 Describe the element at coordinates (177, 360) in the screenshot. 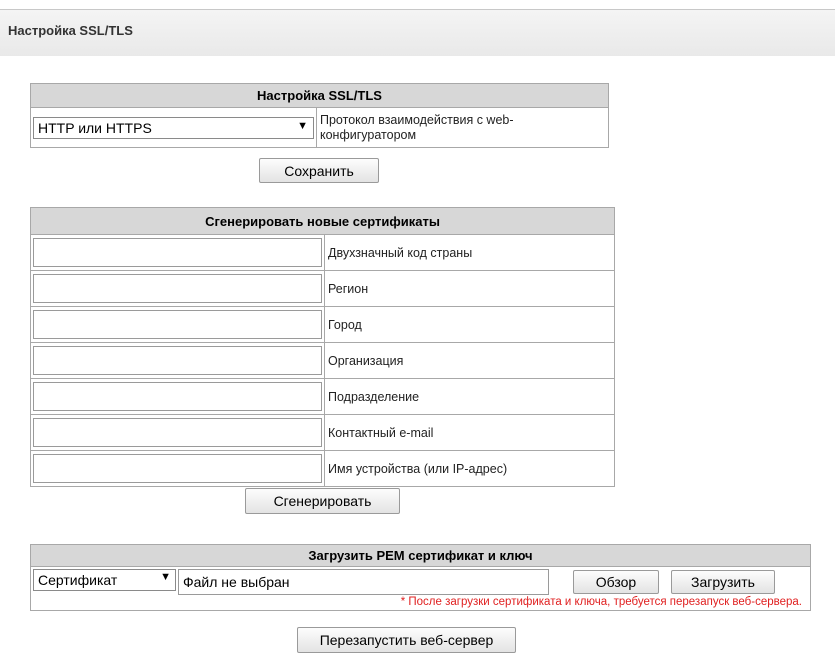

I see `organization-input` at that location.